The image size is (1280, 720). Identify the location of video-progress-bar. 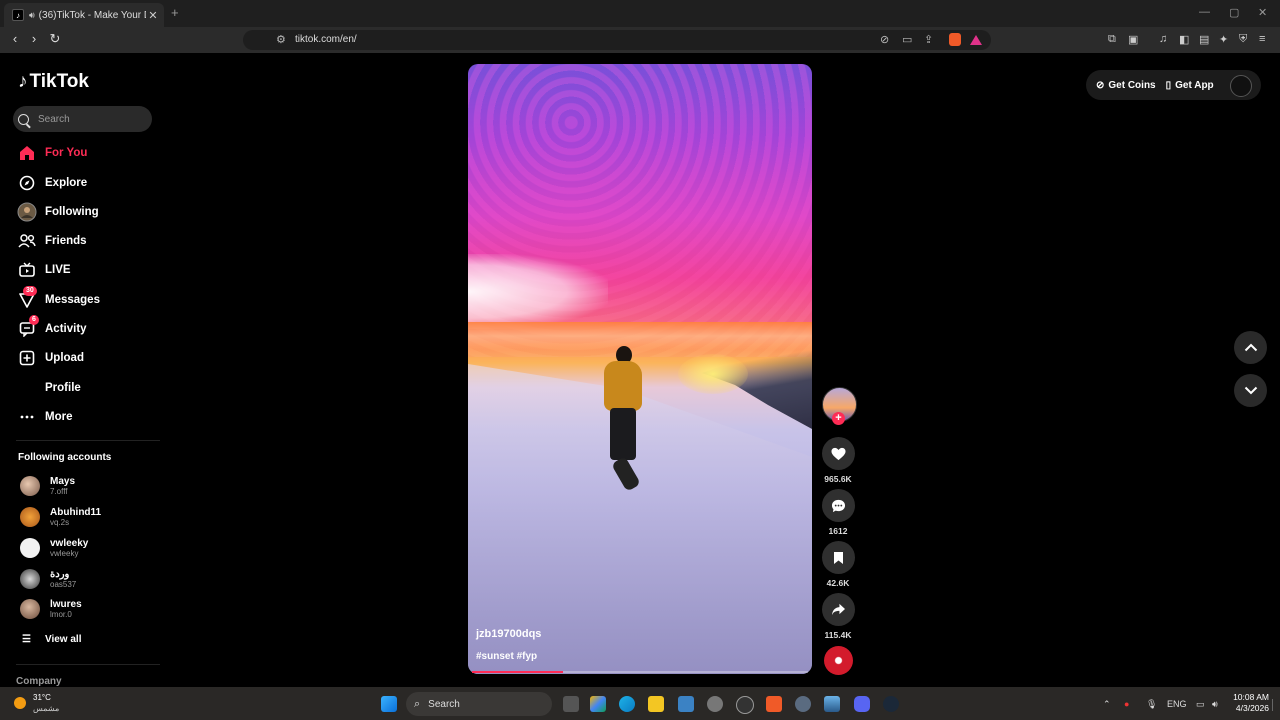
(640, 672).